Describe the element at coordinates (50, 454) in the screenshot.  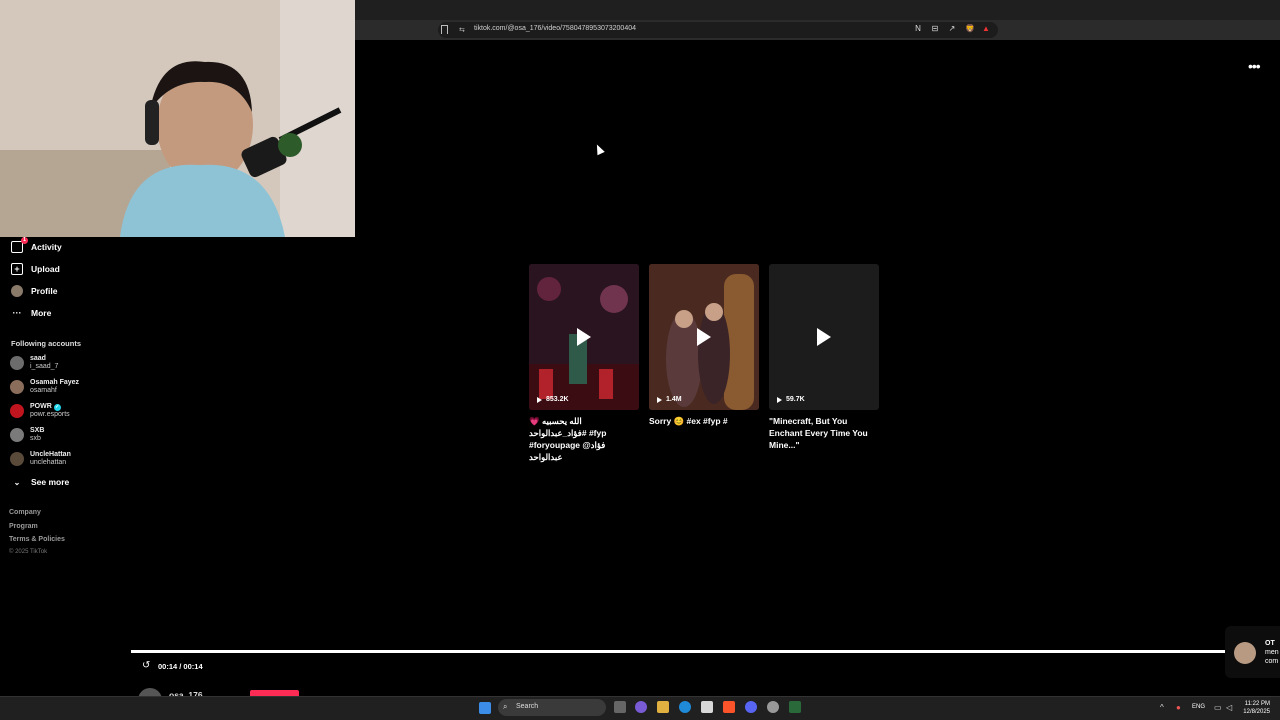
I see `account-name: UncleHattan` at that location.